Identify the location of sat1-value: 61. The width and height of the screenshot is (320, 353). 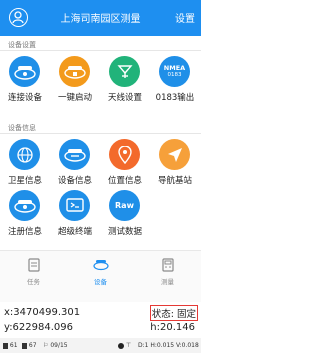
(13, 345).